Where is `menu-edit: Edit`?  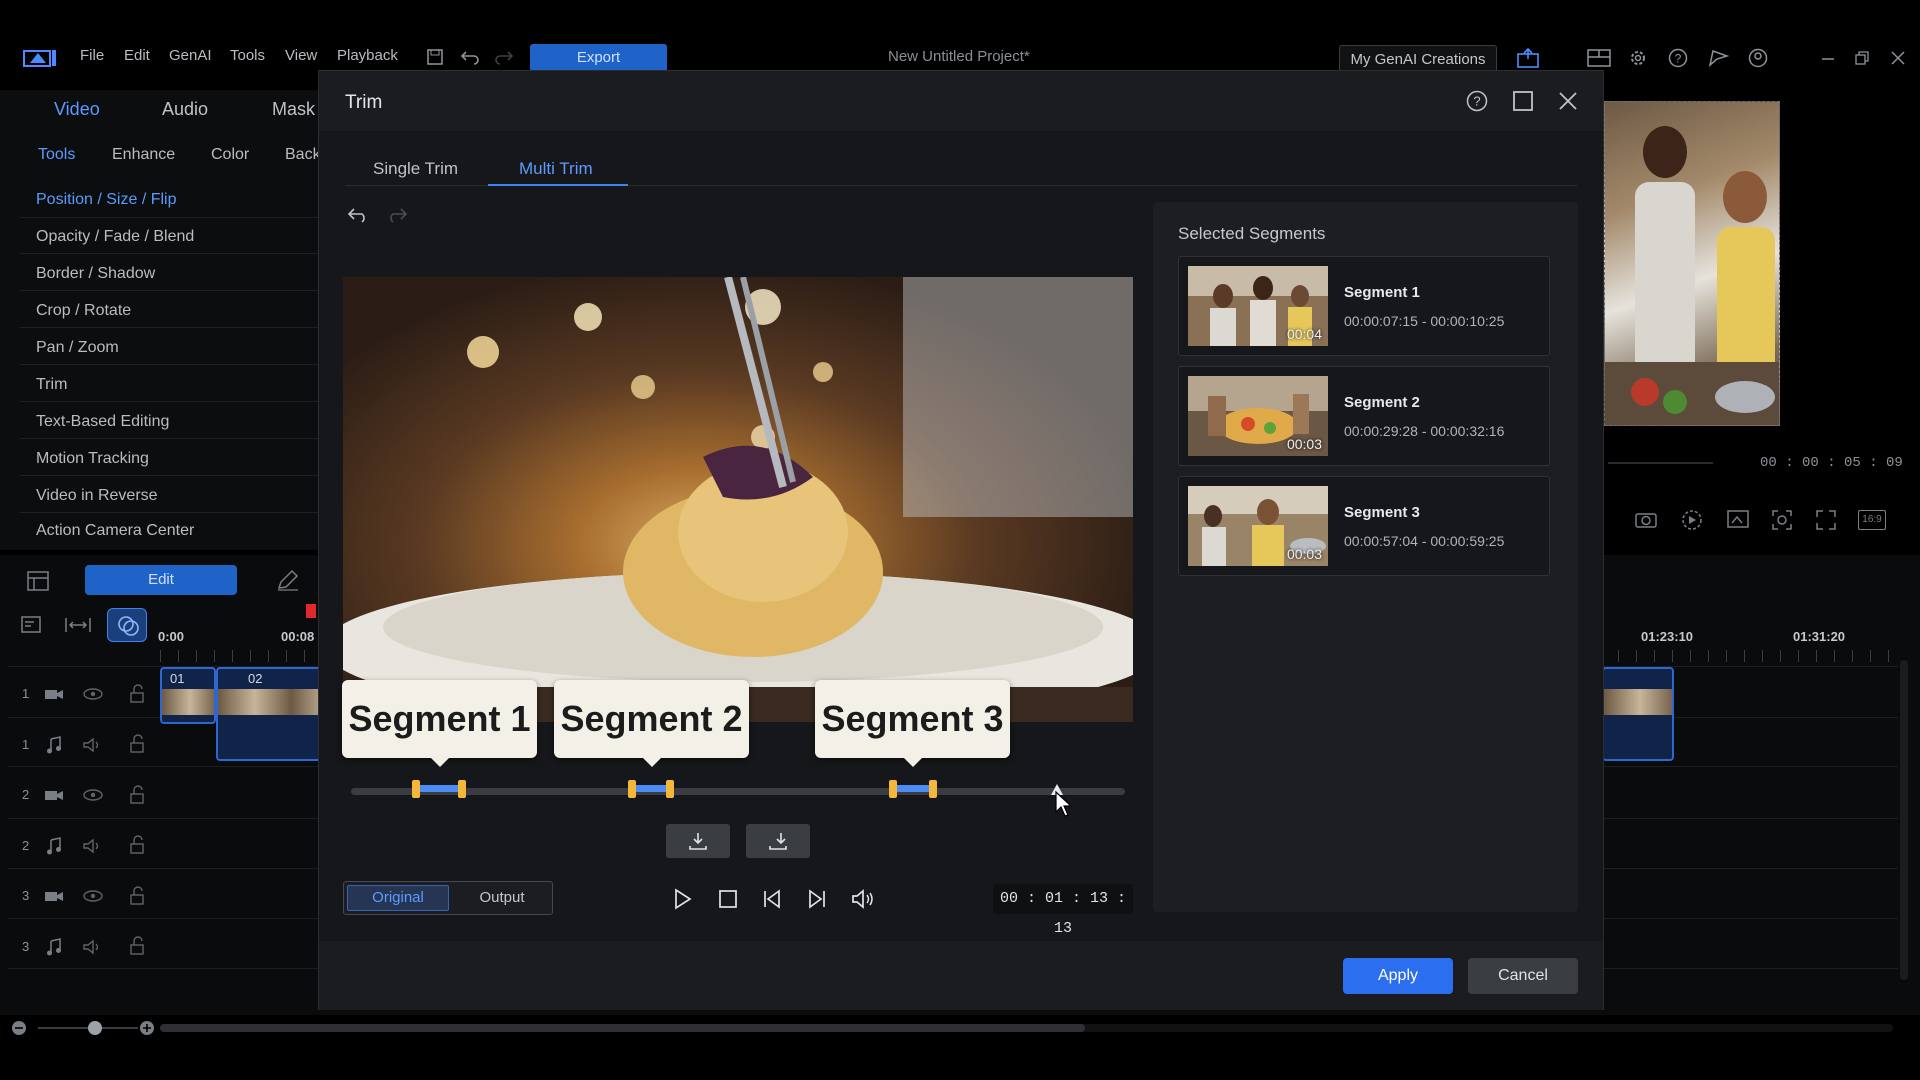
menu-edit: Edit is located at coordinates (137, 55).